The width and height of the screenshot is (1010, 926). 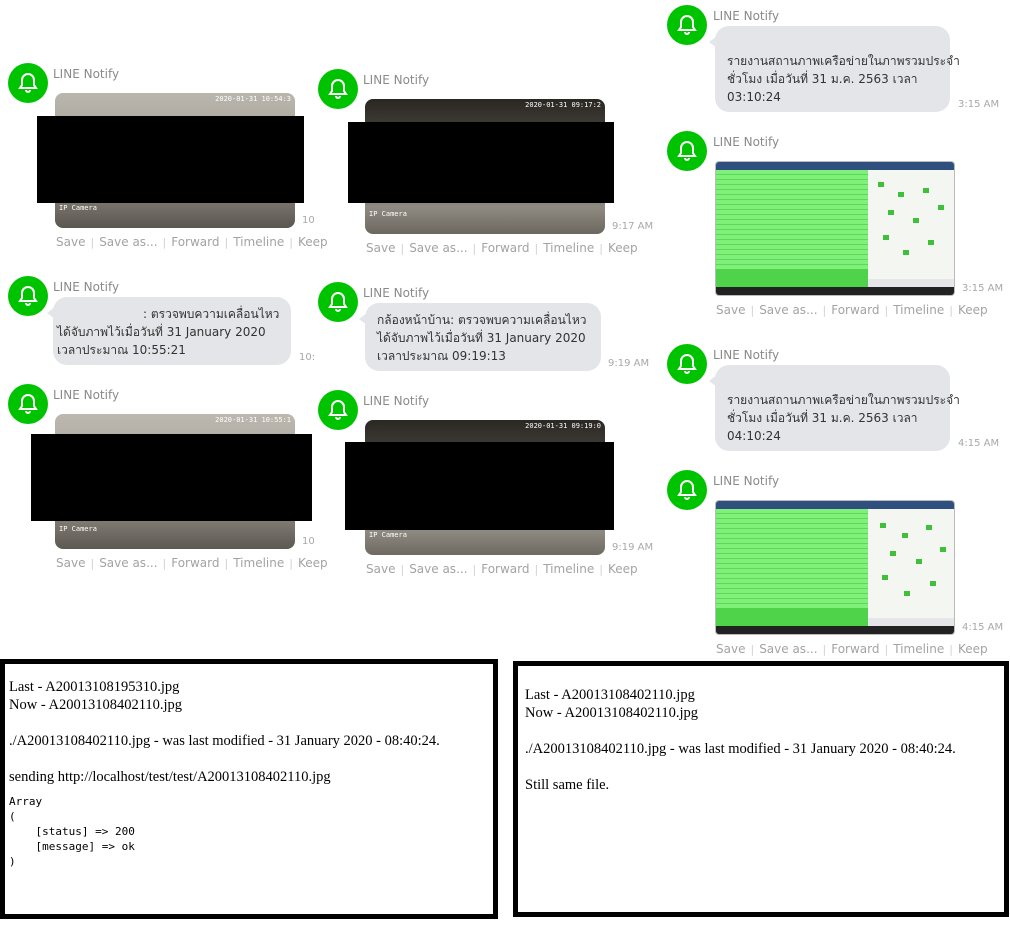 I want to click on message-time: 10:, so click(x=307, y=357).